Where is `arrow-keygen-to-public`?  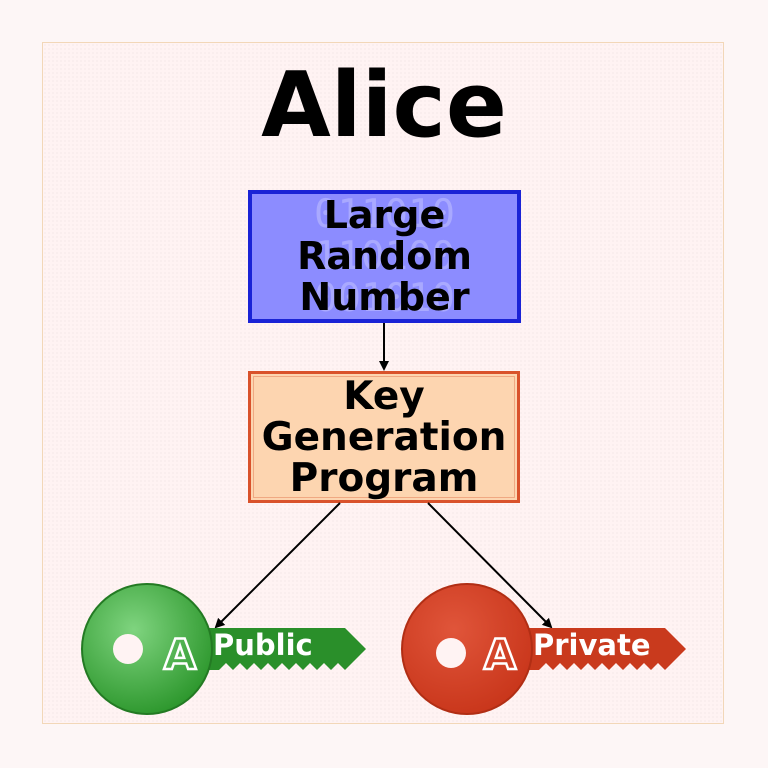 arrow-keygen-to-public is located at coordinates (277, 565).